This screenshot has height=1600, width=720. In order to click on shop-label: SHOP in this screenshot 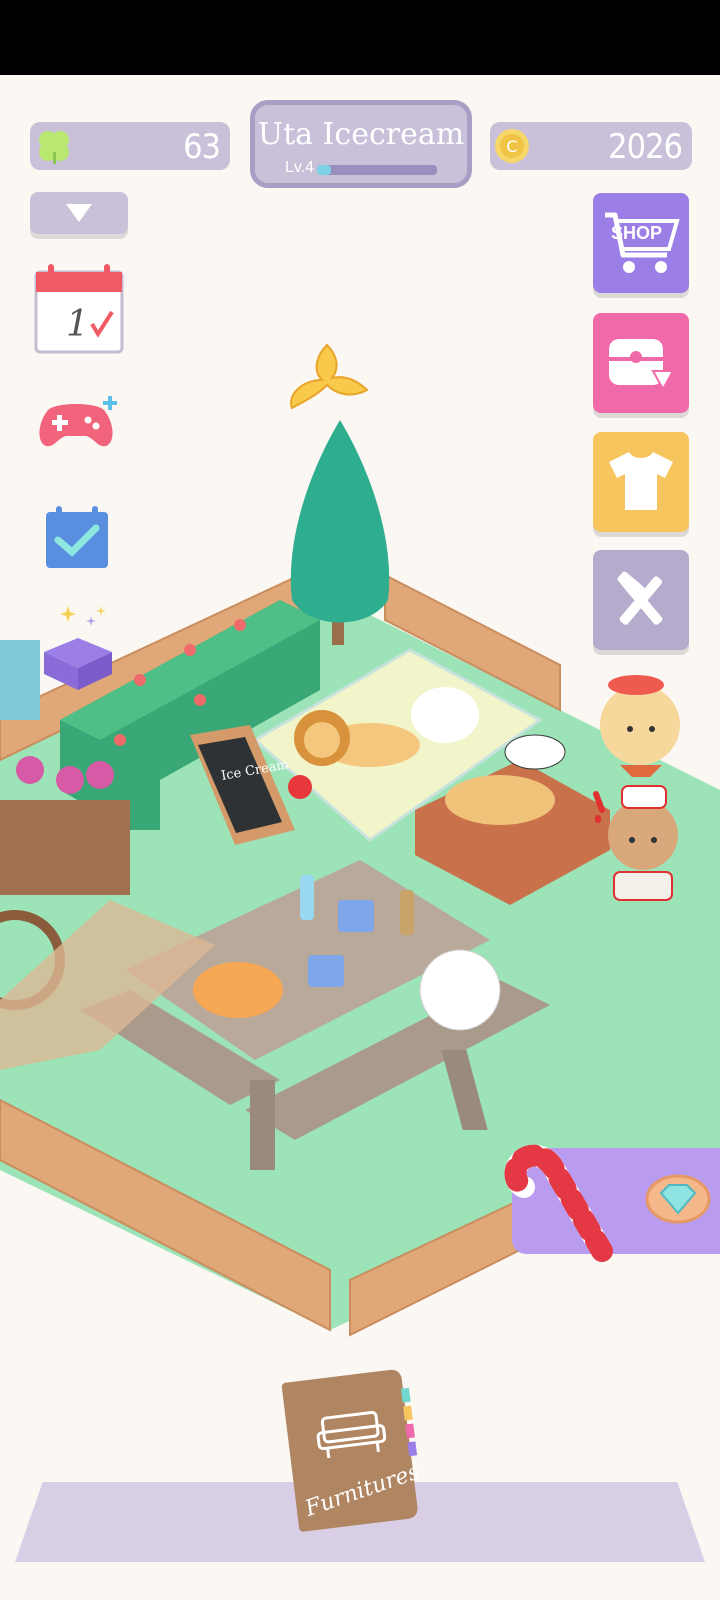, I will do `click(637, 233)`.